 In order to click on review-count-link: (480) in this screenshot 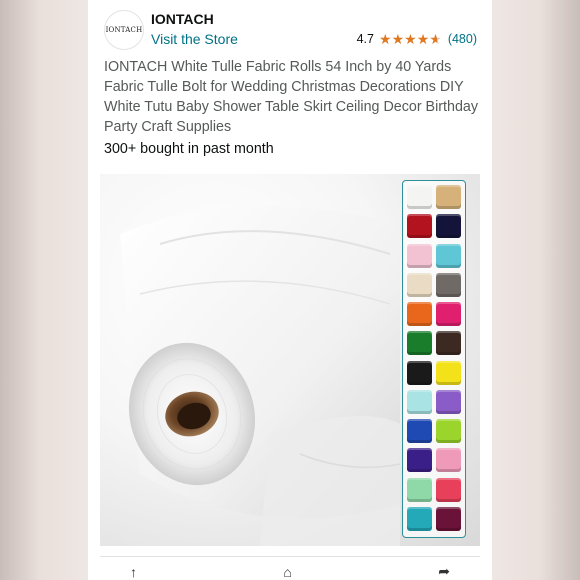, I will do `click(462, 39)`.